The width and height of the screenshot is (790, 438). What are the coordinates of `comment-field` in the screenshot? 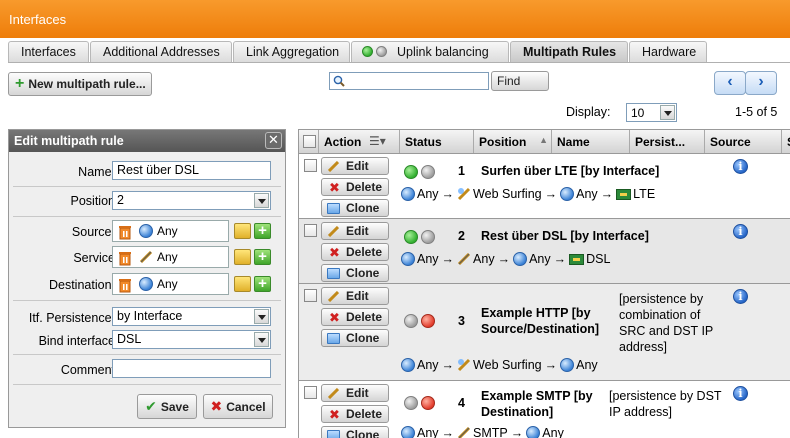 It's located at (191, 368).